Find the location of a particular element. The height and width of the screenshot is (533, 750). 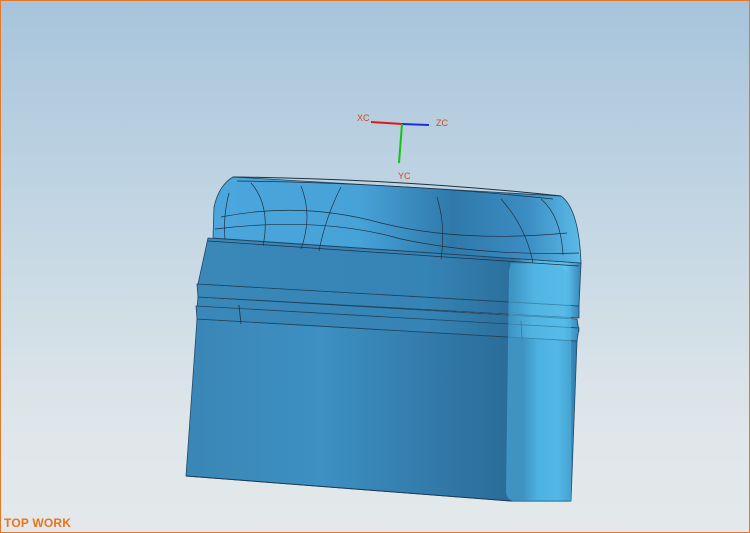

y-axis-line is located at coordinates (400, 143).